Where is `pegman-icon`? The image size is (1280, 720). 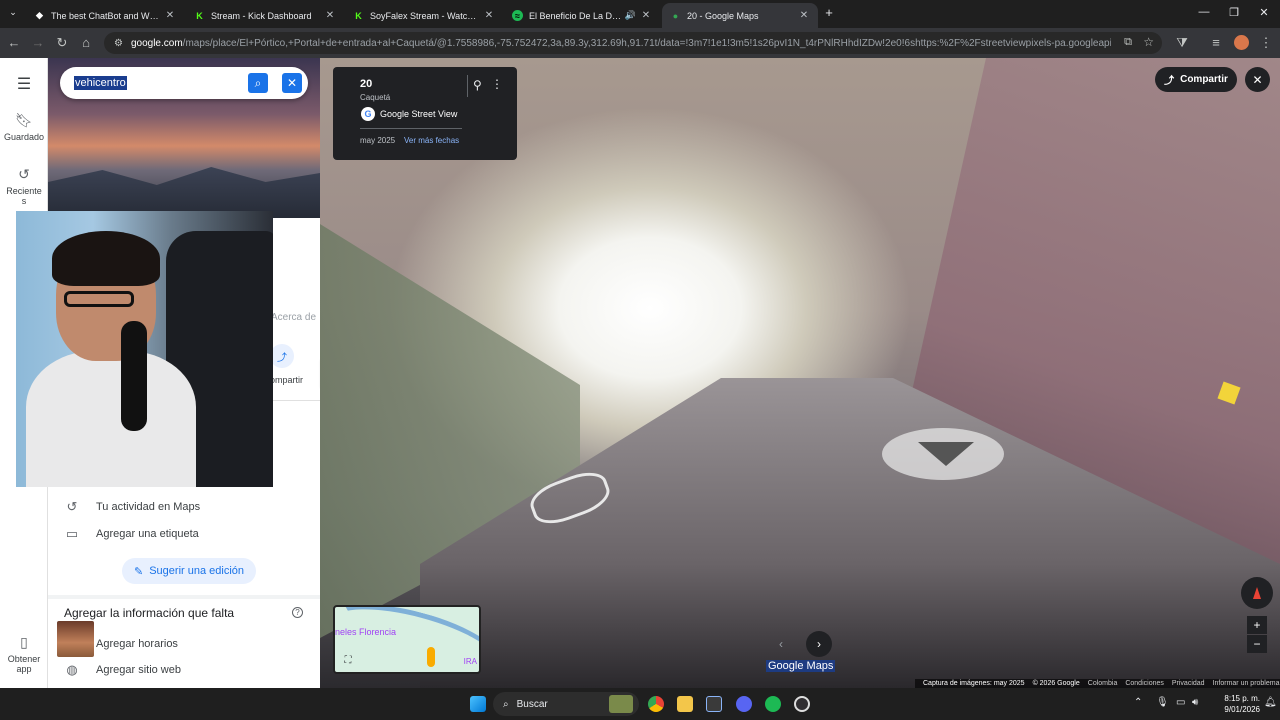
pegman-icon is located at coordinates (431, 657).